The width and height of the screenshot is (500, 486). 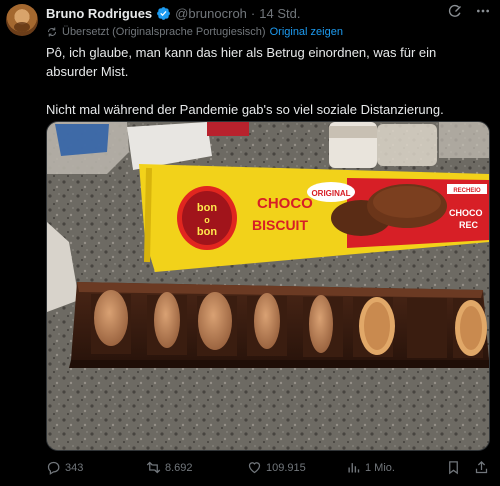 What do you see at coordinates (285, 203) in the screenshot?
I see `product-name: CHOCO` at bounding box center [285, 203].